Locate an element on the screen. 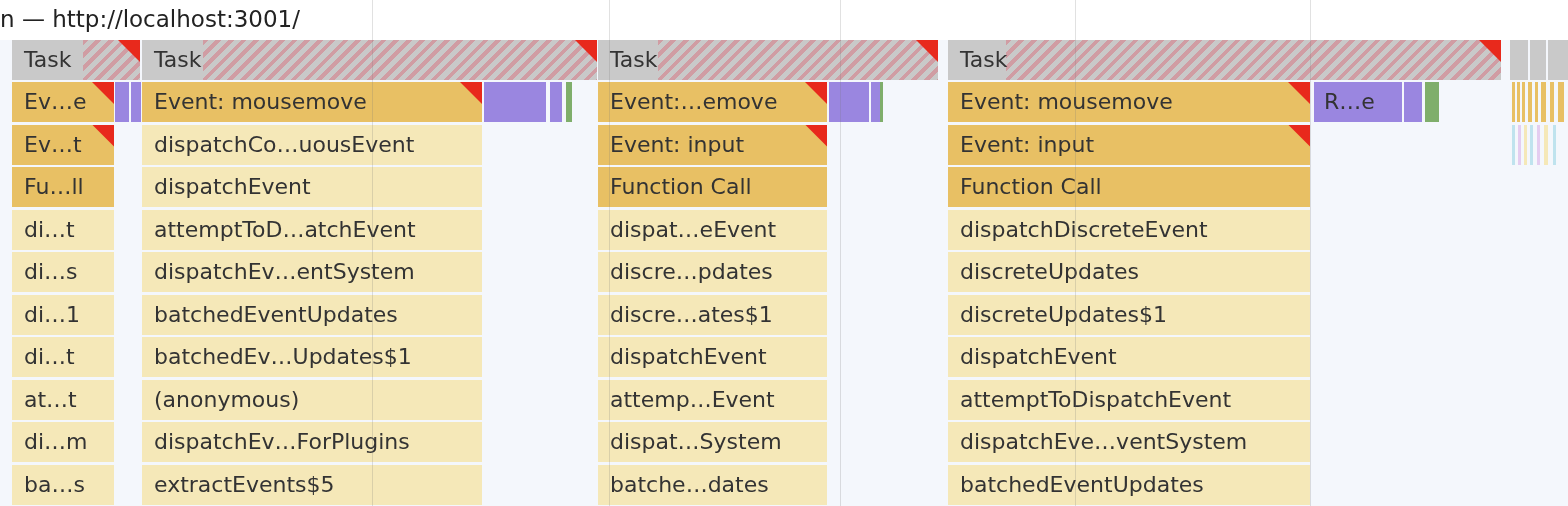  function-bar: extractEvents$5 is located at coordinates (312, 484).